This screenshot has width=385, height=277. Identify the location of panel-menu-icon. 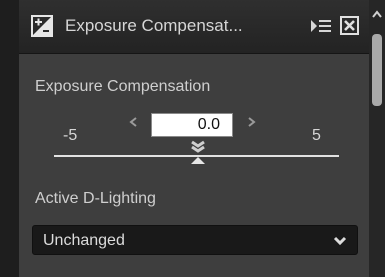
(321, 26).